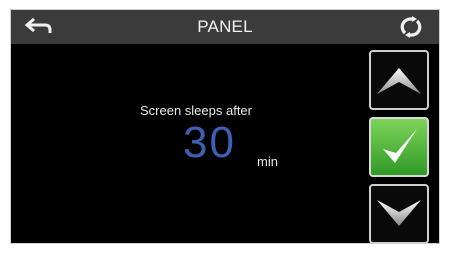  I want to click on confirm-button, so click(399, 147).